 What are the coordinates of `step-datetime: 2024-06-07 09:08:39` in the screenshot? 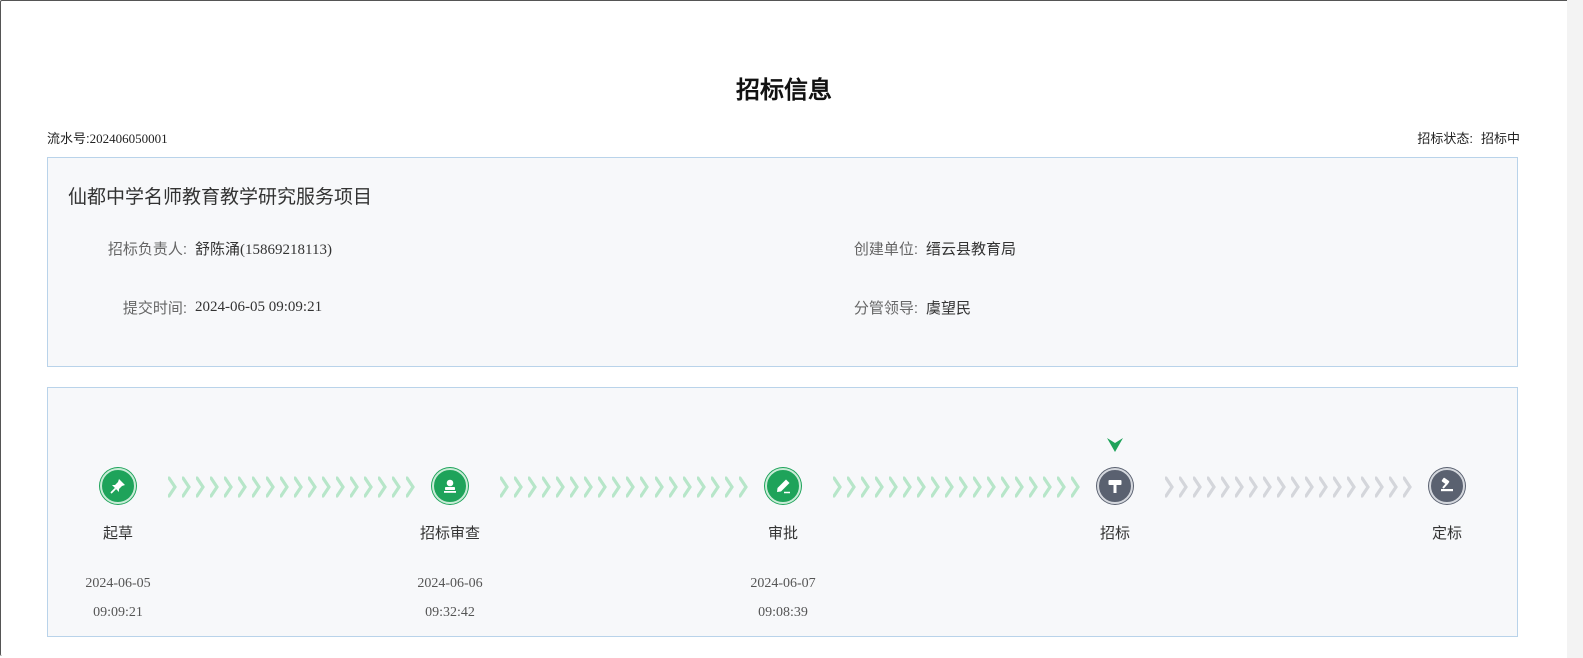 It's located at (783, 598).